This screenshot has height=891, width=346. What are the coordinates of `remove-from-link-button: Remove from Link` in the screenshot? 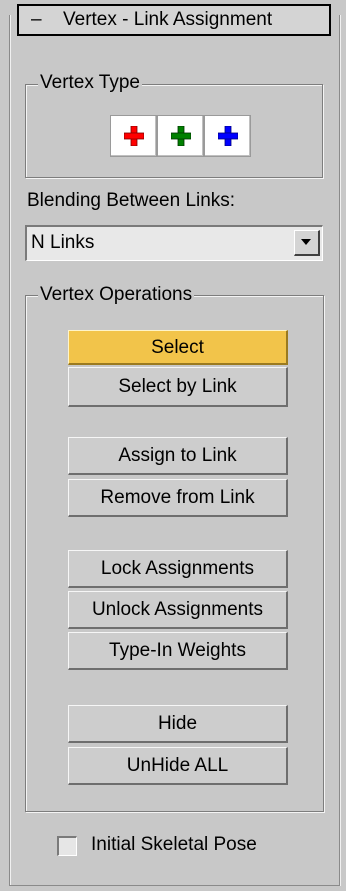 It's located at (178, 498).